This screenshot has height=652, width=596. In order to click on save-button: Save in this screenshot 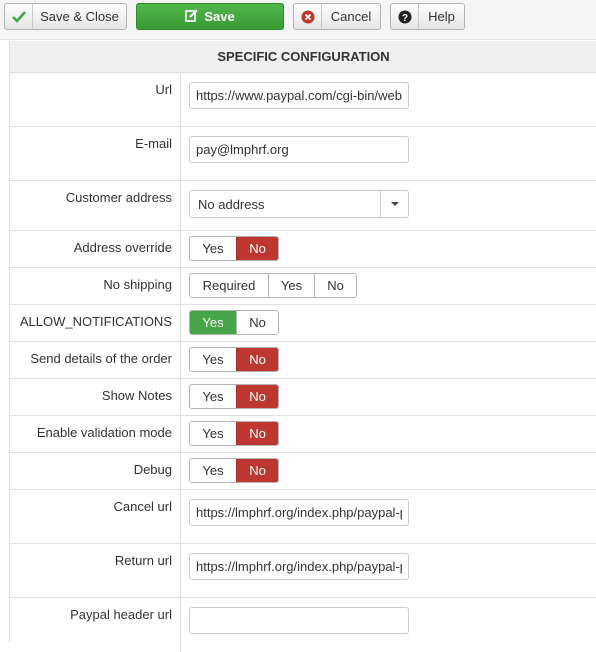, I will do `click(210, 16)`.